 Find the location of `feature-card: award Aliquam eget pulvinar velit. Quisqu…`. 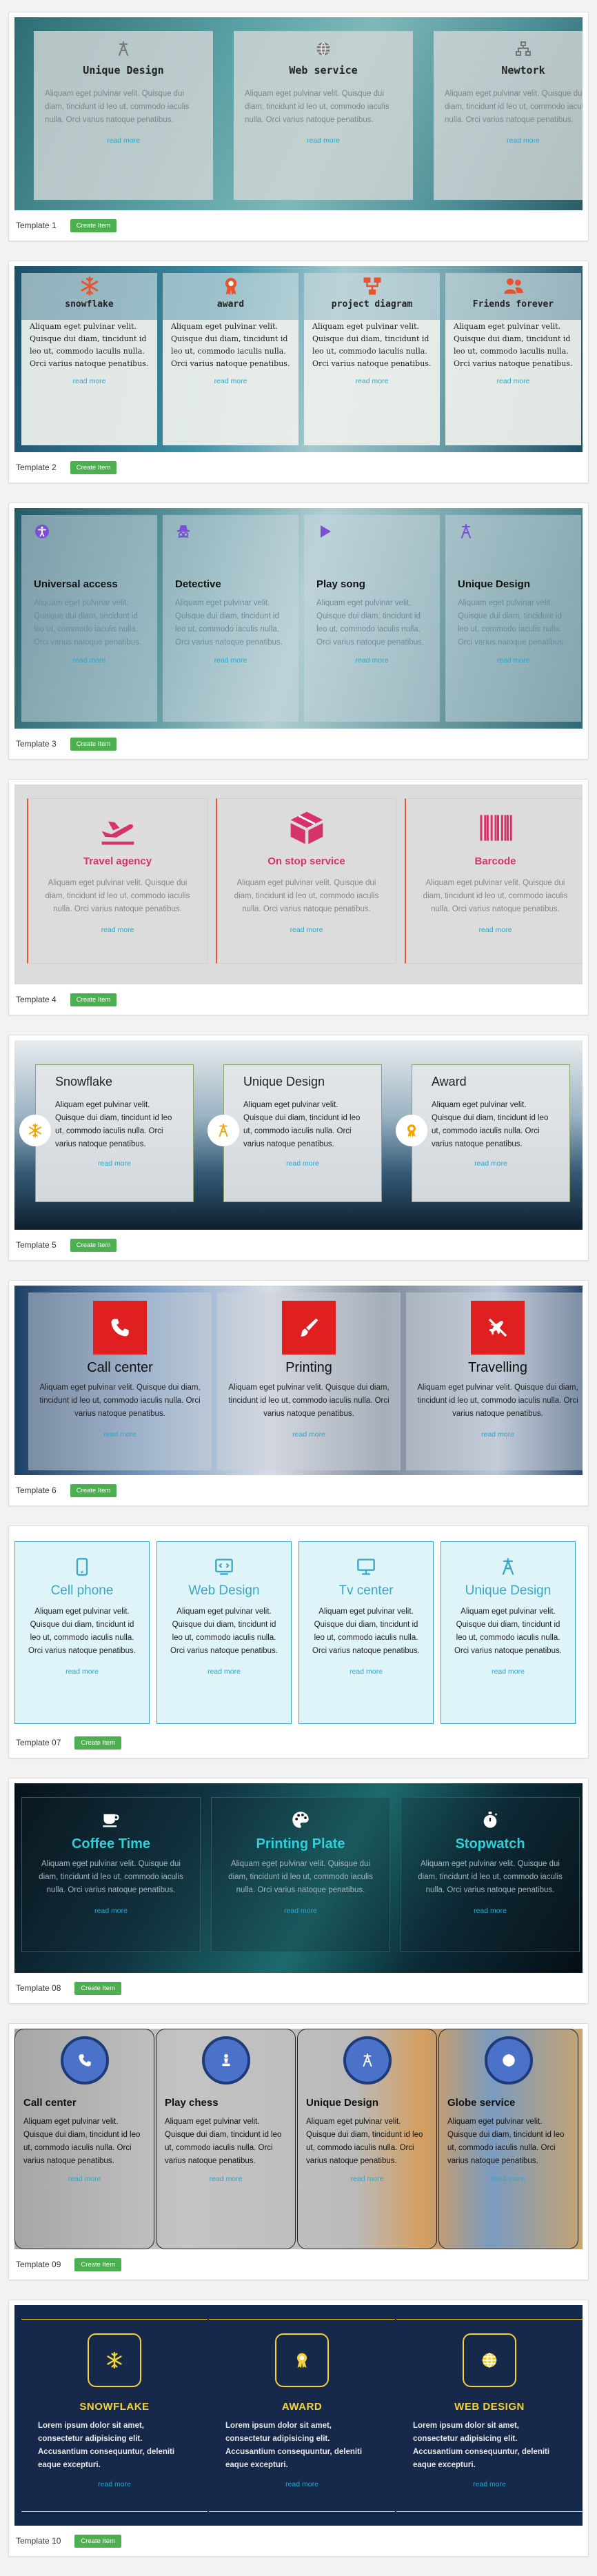

feature-card: award Aliquam eget pulvinar velit. Quisqu… is located at coordinates (230, 359).